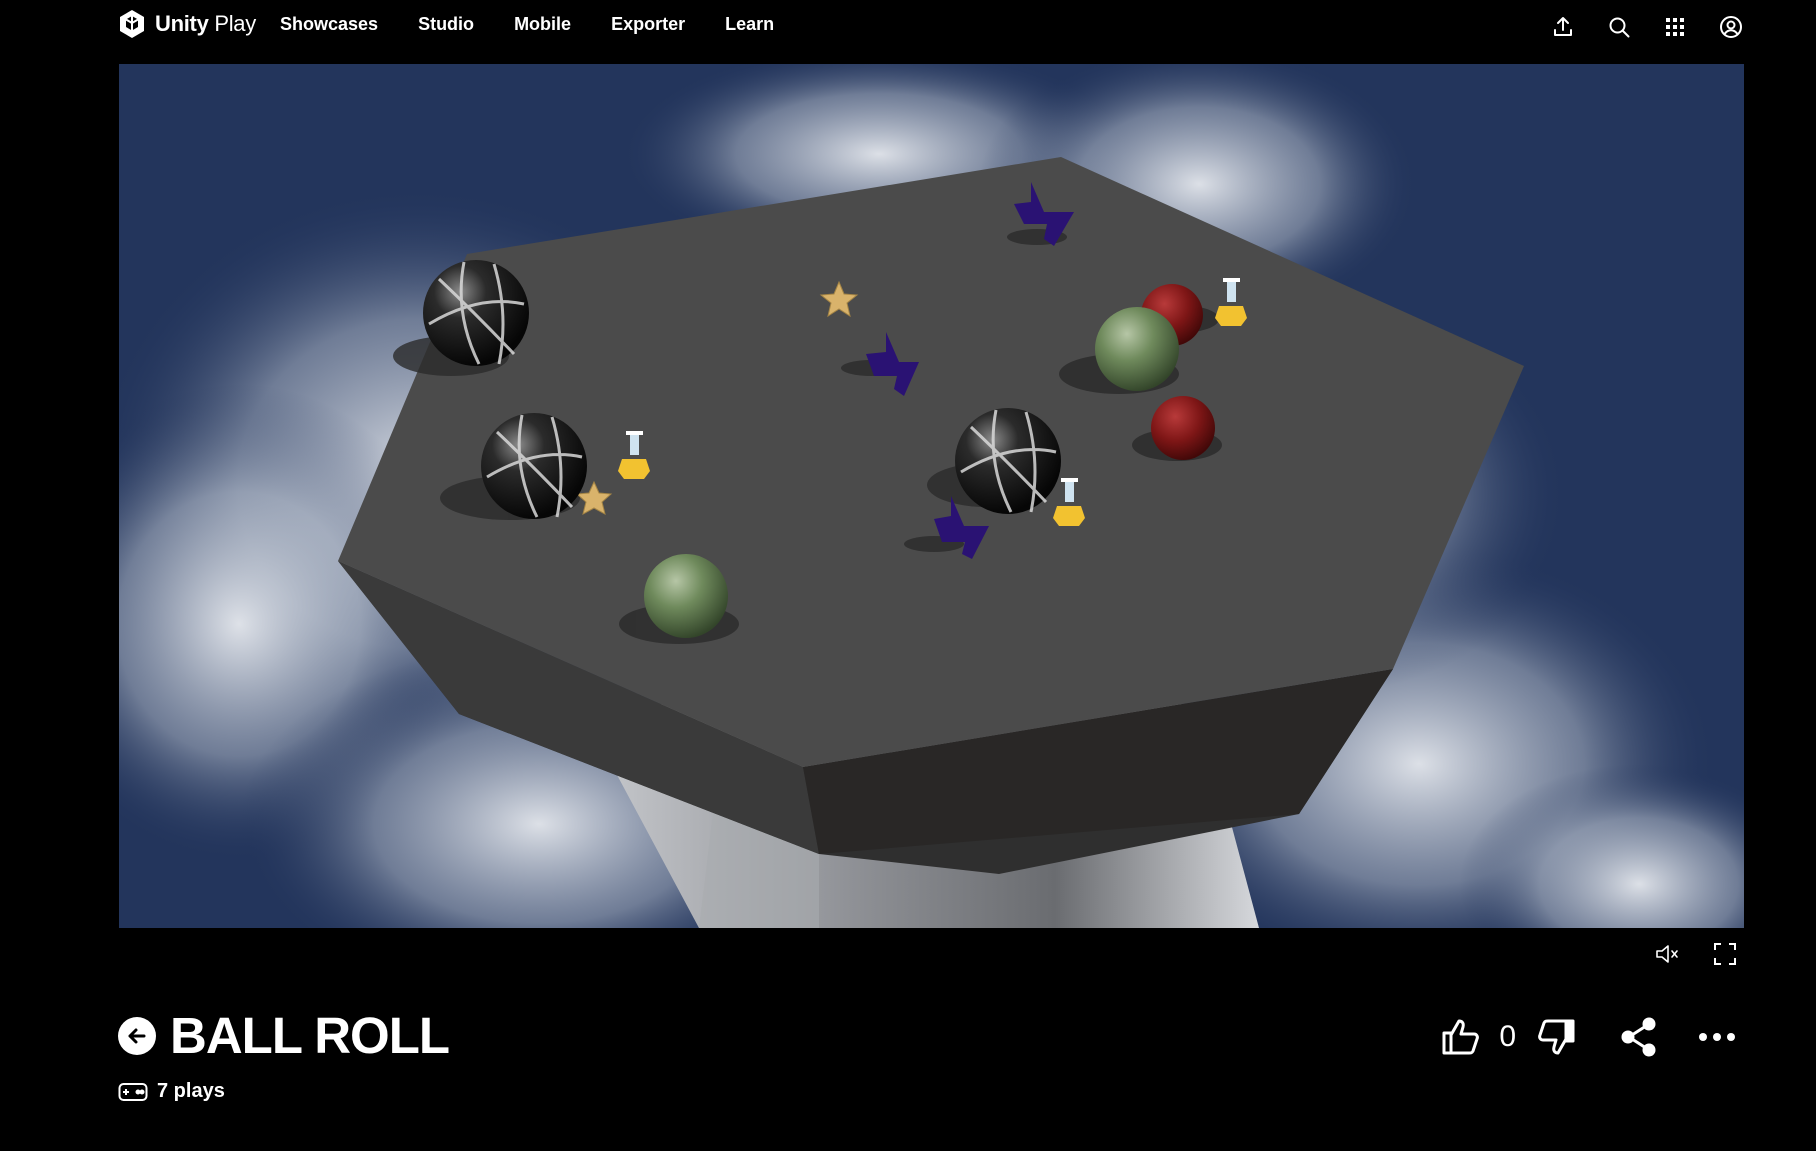 The height and width of the screenshot is (1151, 1816). What do you see at coordinates (235, 23) in the screenshot?
I see `brand-suffix: Play` at bounding box center [235, 23].